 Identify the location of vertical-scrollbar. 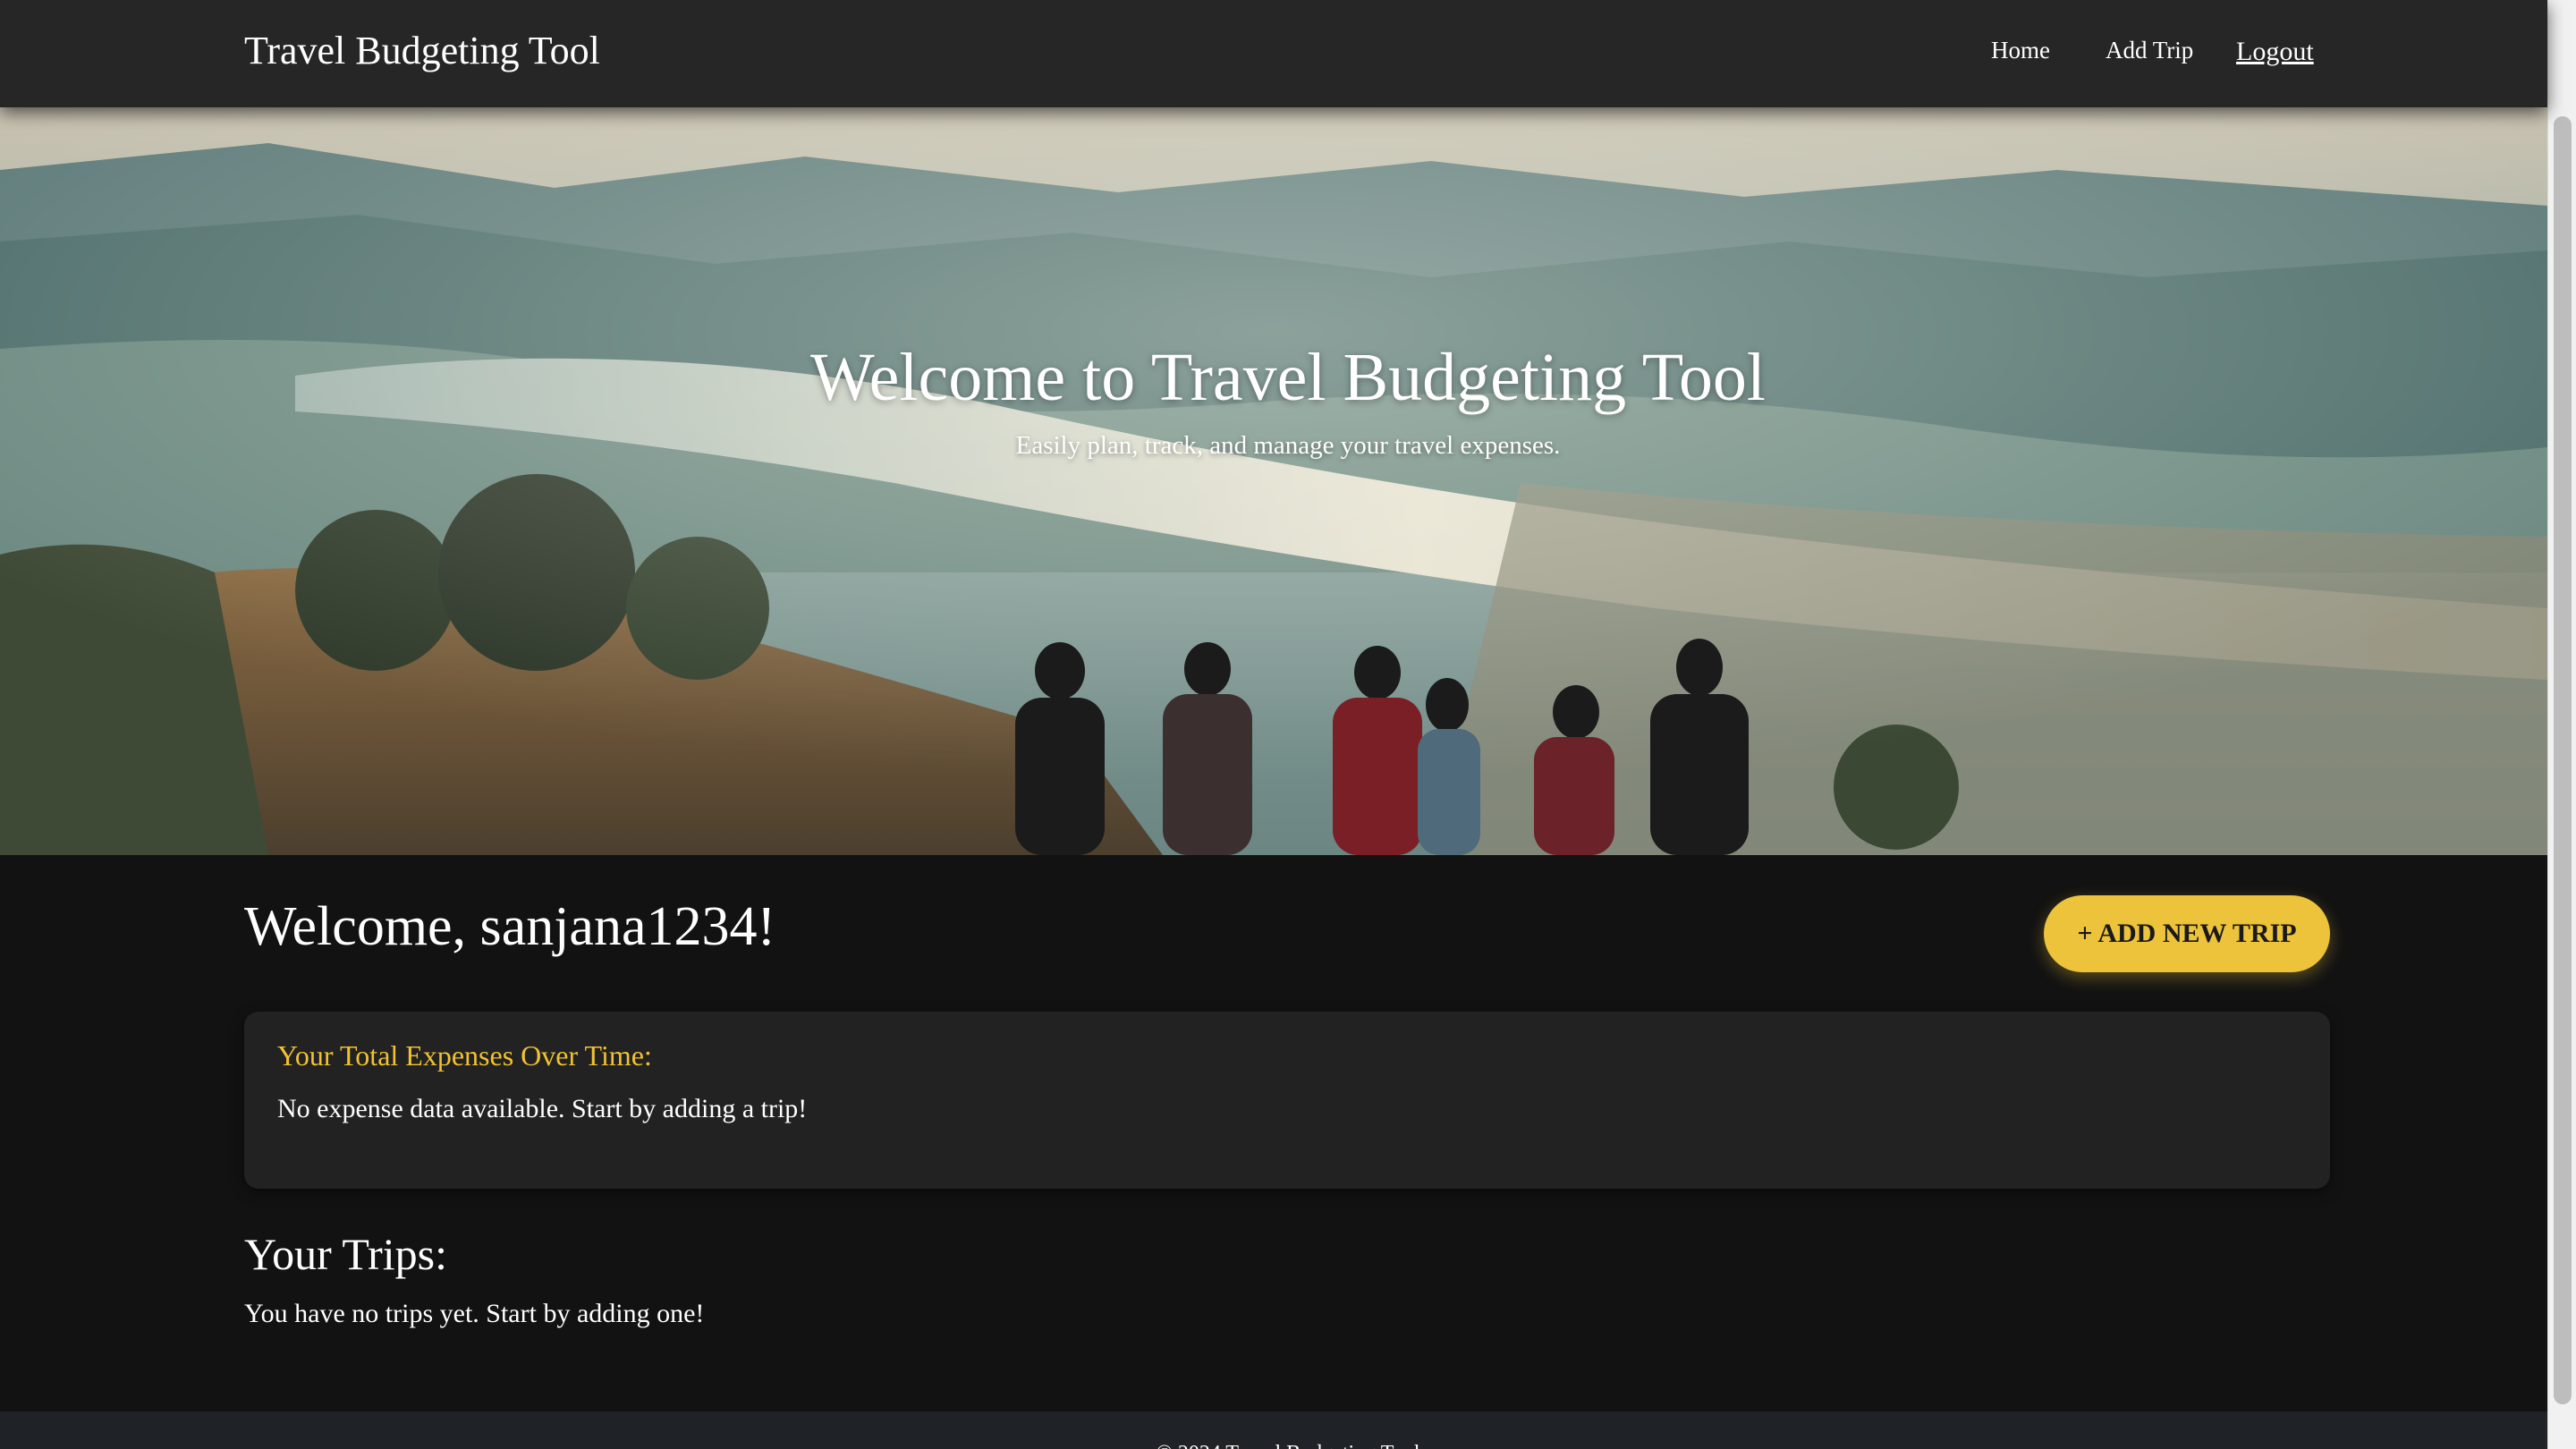
(2561, 724).